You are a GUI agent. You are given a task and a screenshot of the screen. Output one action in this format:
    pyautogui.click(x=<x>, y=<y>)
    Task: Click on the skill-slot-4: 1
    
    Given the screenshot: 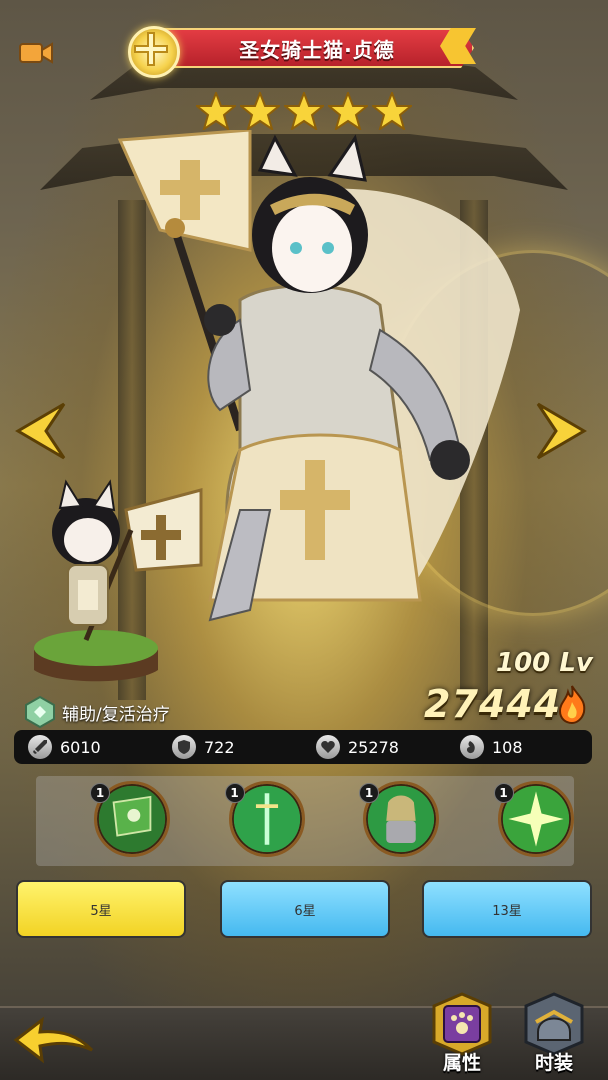 What is the action you would take?
    pyautogui.click(x=534, y=821)
    